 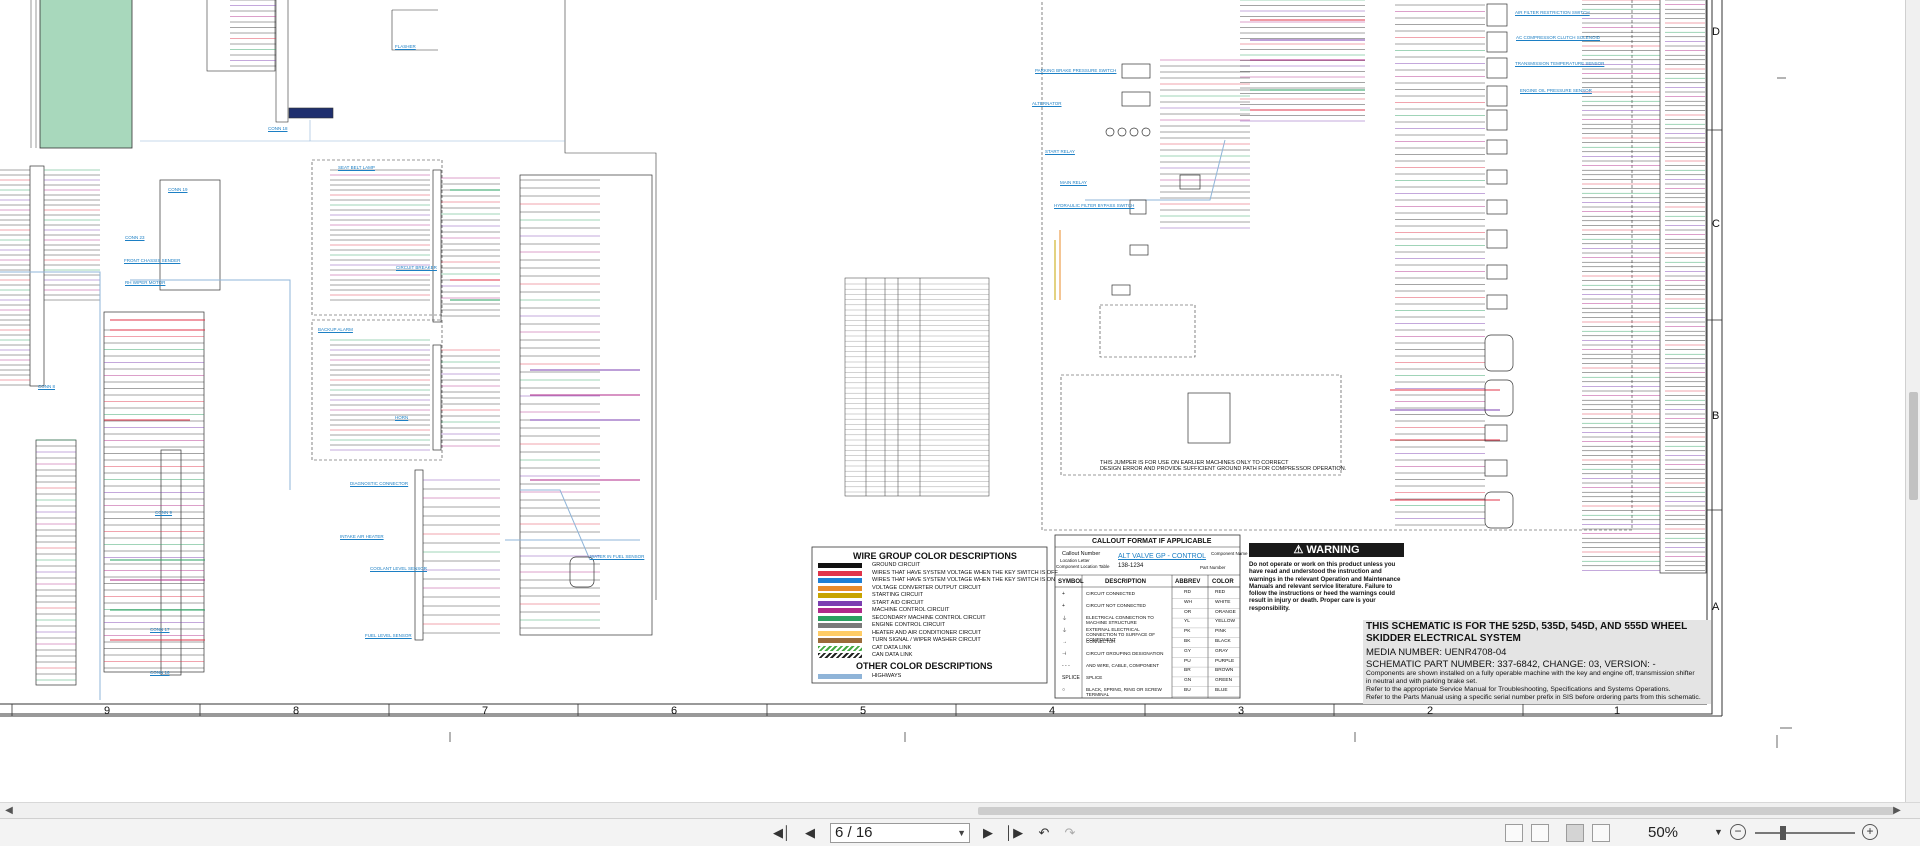 I want to click on callout-label-component: Component Name, so click(x=1229, y=553).